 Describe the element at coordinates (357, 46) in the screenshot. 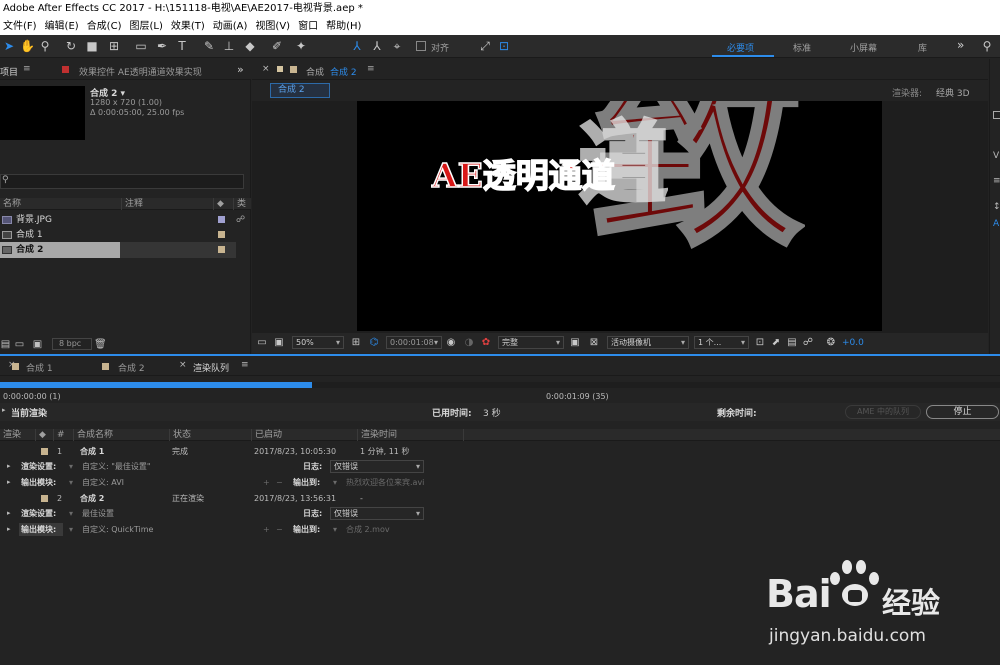

I see `local-axis-icon: ⅄` at that location.